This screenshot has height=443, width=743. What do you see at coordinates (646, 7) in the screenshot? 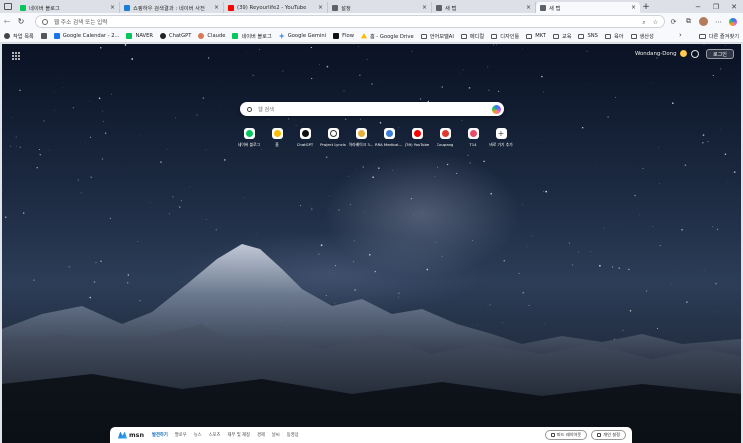
I see `new-tab-button: +` at bounding box center [646, 7].